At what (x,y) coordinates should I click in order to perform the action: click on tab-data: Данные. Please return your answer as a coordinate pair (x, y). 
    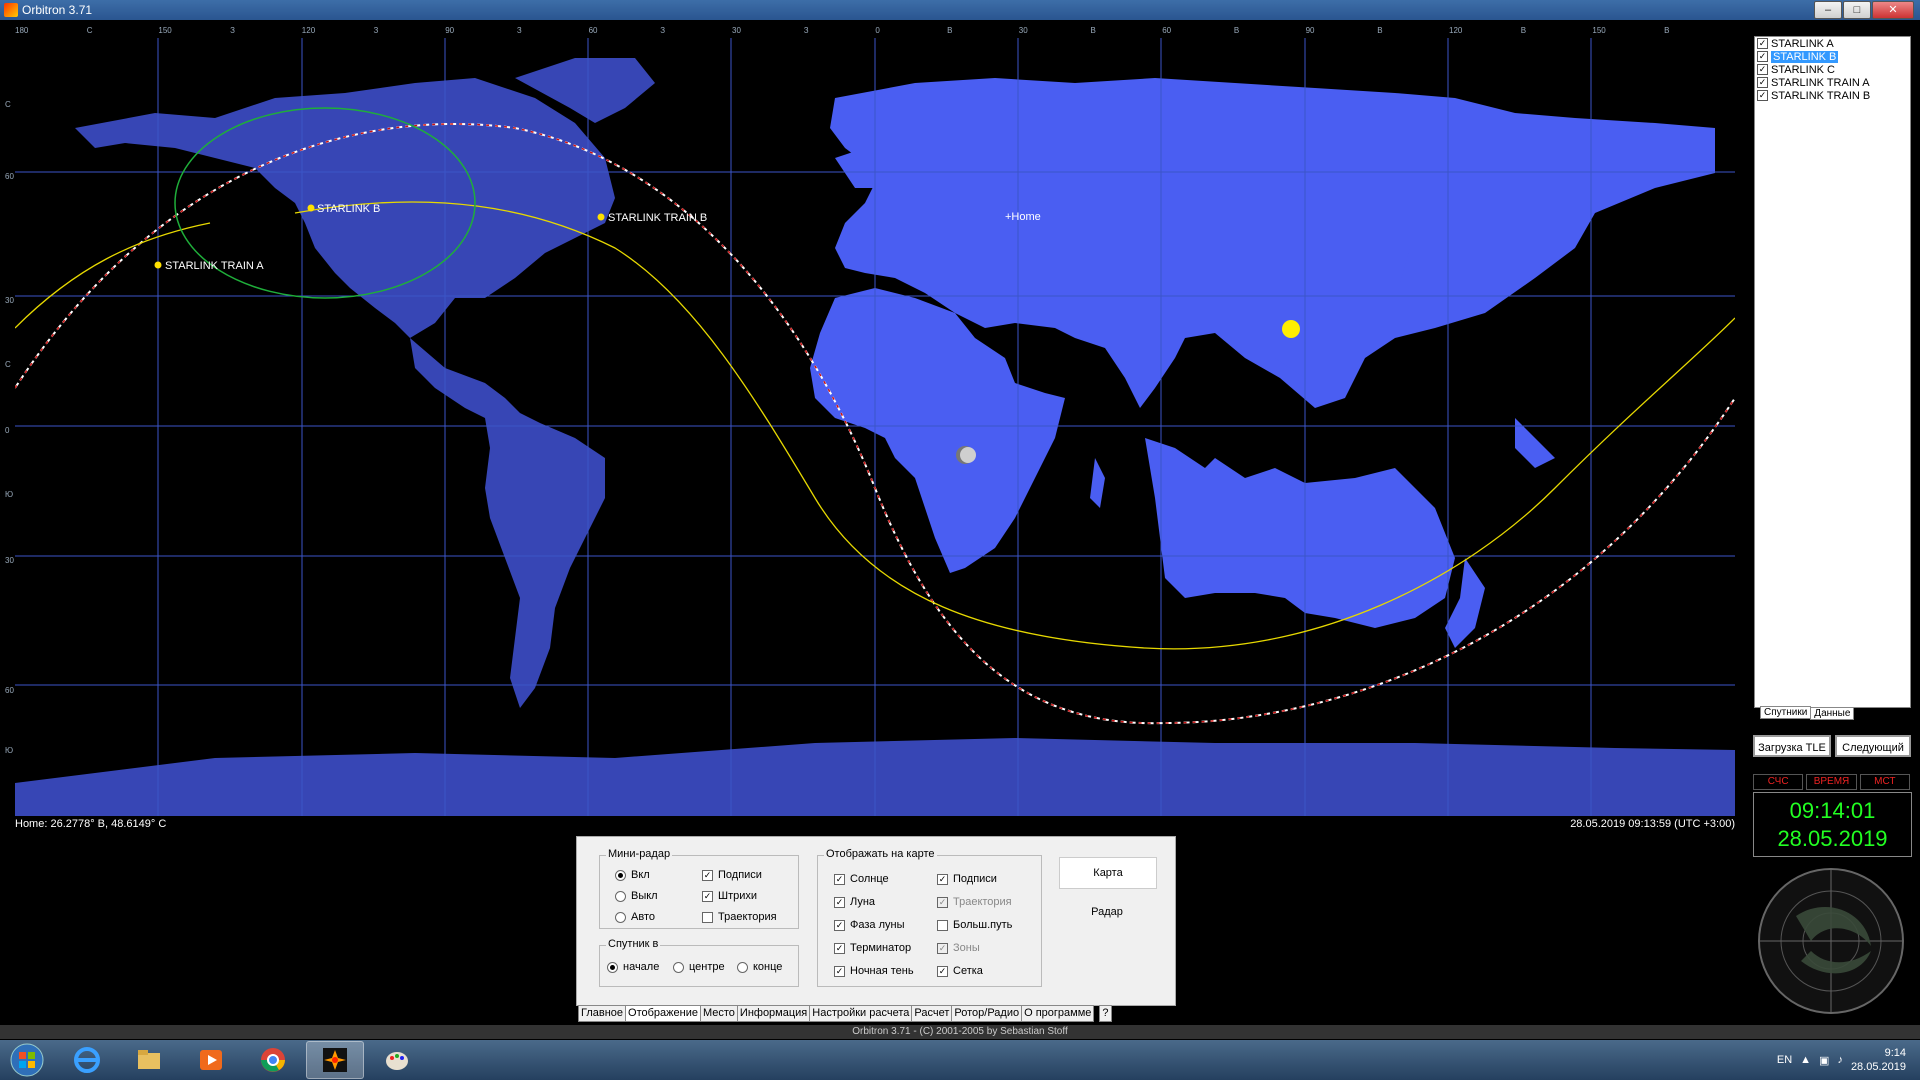
    Looking at the image, I should click on (1832, 713).